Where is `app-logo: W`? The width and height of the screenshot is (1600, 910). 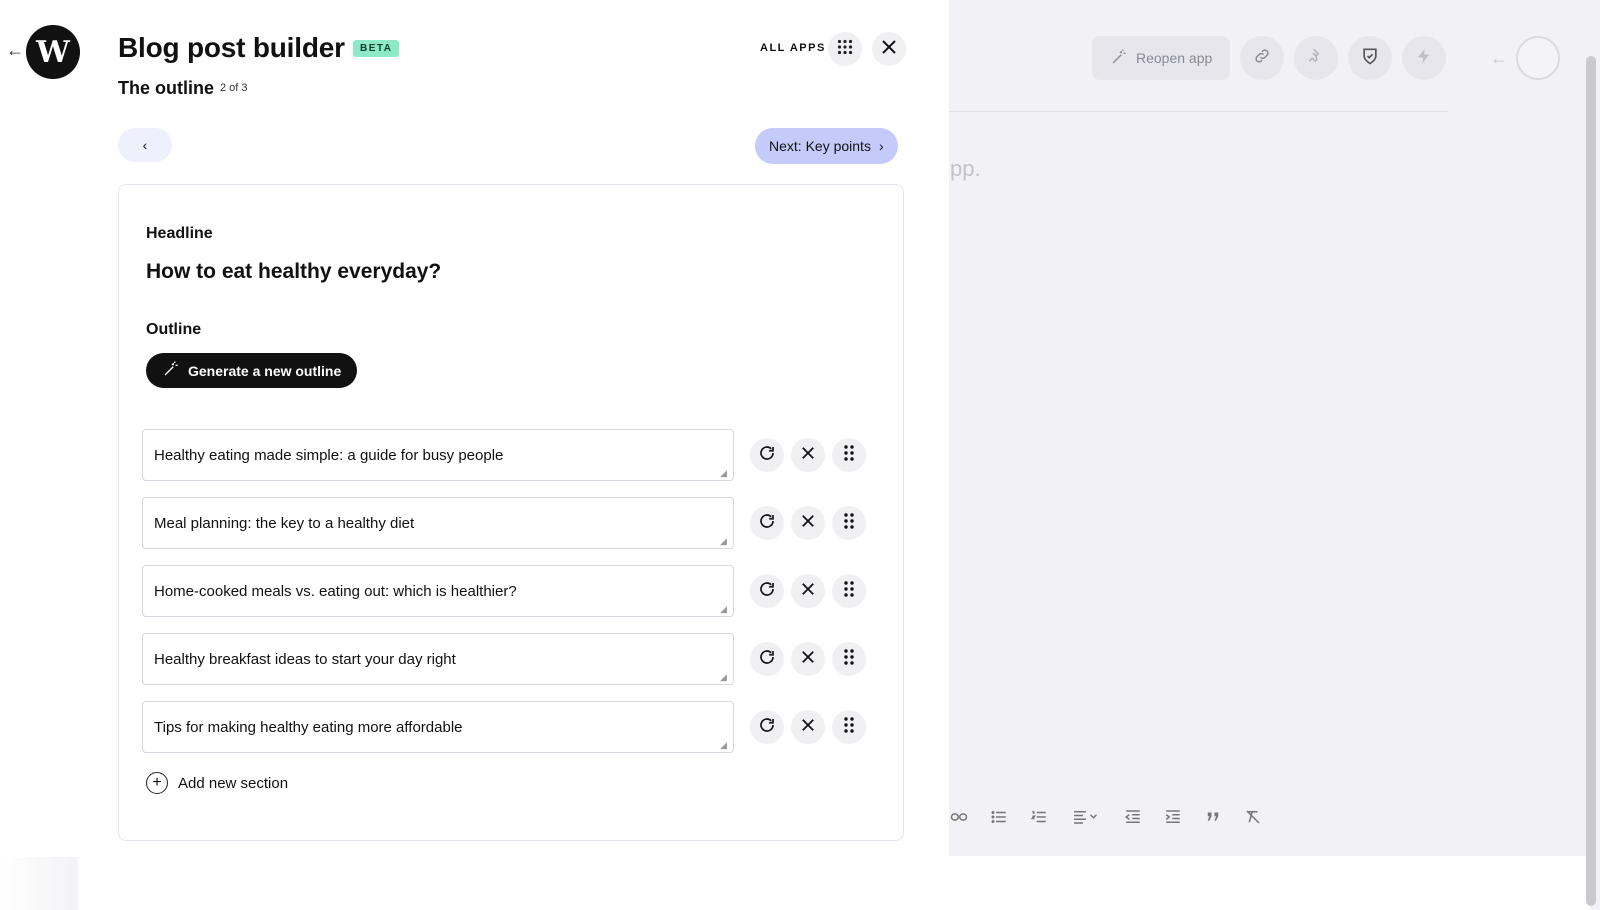
app-logo: W is located at coordinates (53, 52).